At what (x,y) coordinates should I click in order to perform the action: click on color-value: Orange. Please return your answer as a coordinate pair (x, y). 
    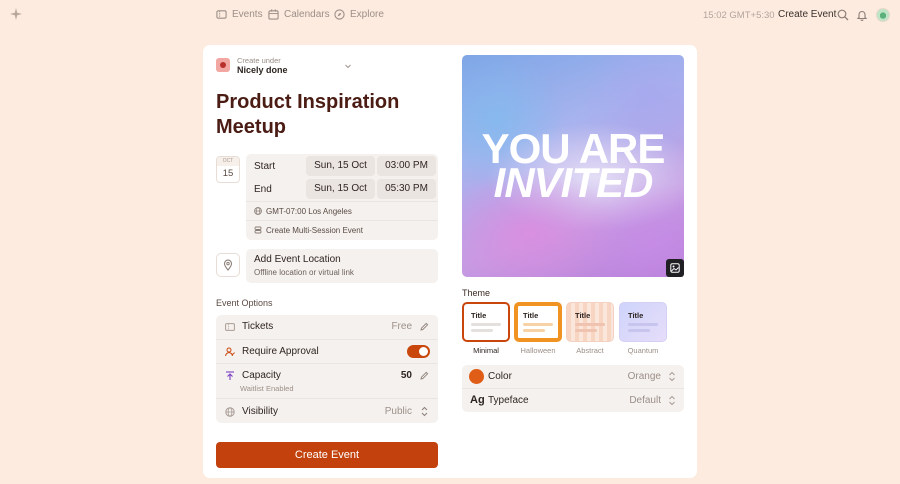
    Looking at the image, I should click on (644, 376).